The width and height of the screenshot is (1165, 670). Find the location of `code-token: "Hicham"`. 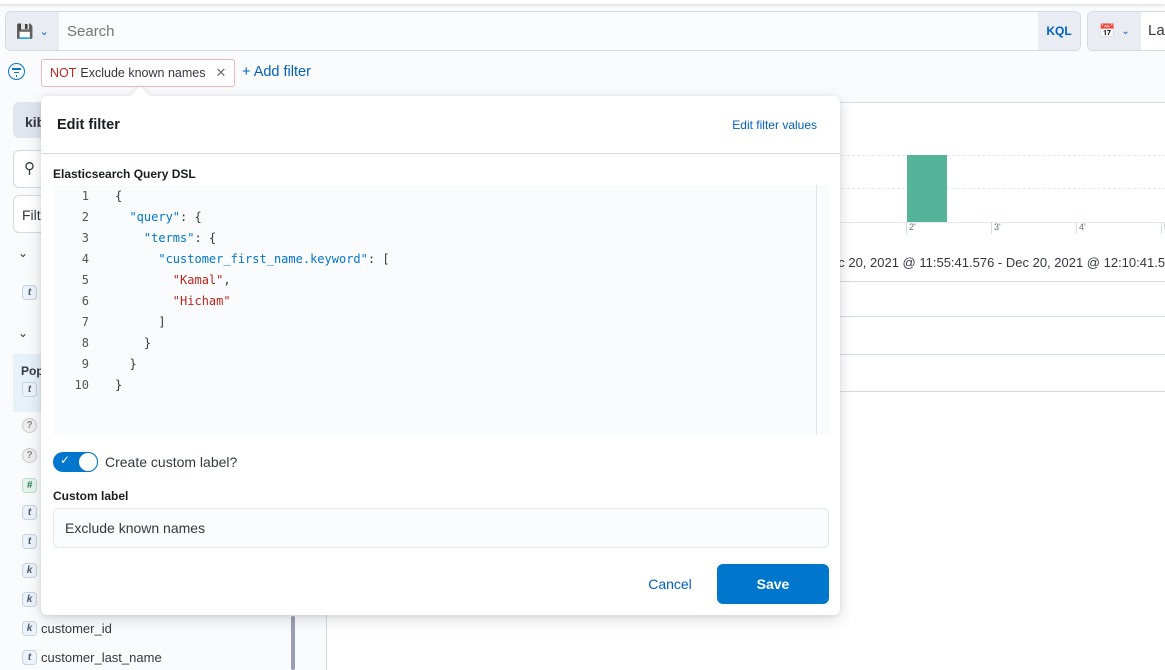

code-token: "Hicham" is located at coordinates (201, 301).